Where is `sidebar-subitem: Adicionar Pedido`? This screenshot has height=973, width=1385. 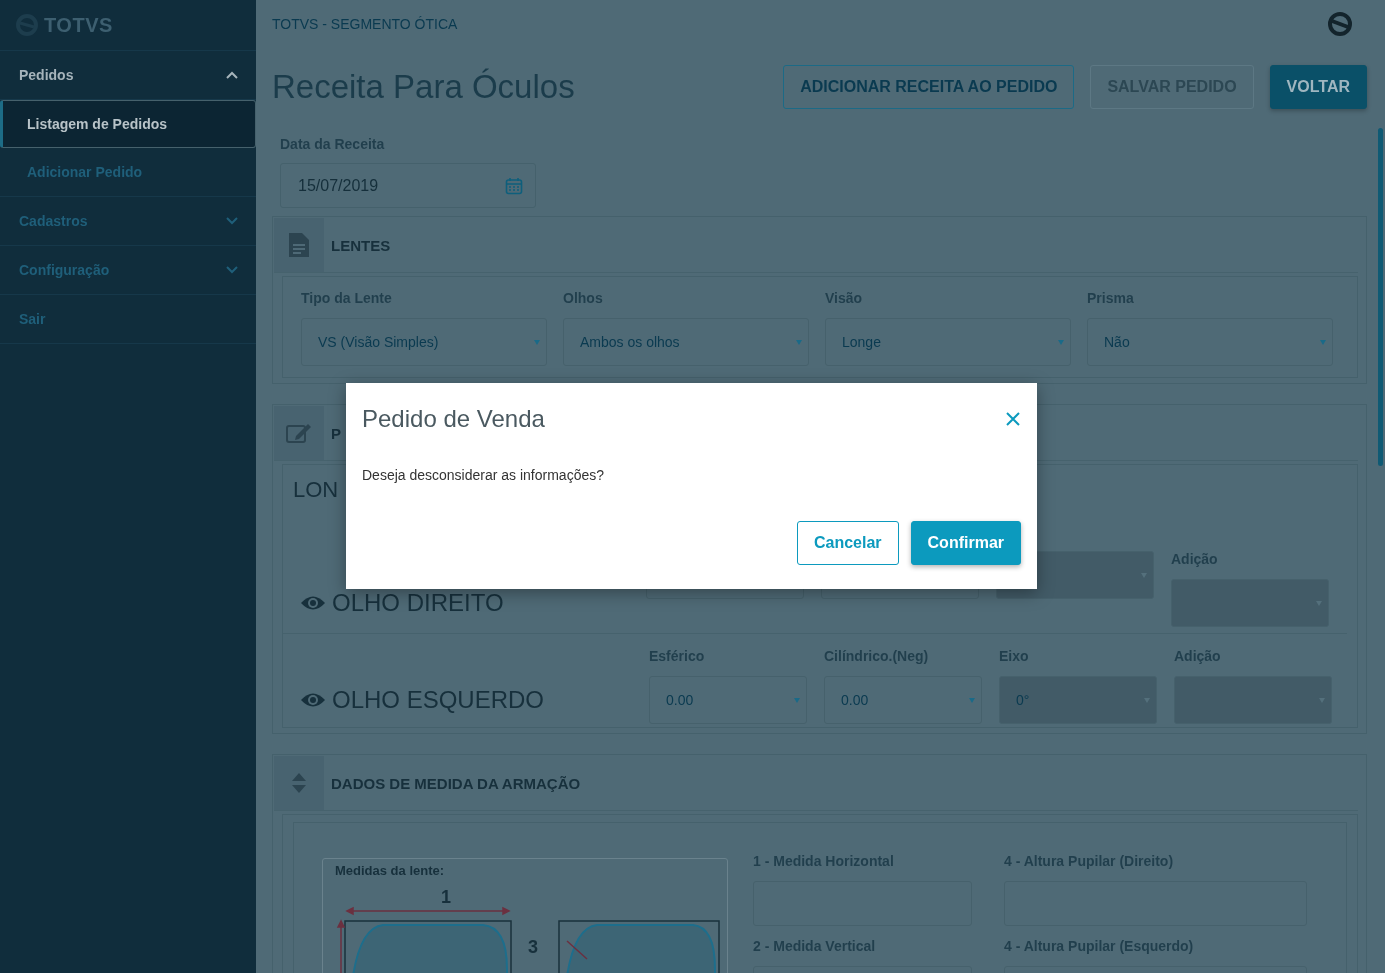
sidebar-subitem: Adicionar Pedido is located at coordinates (128, 172).